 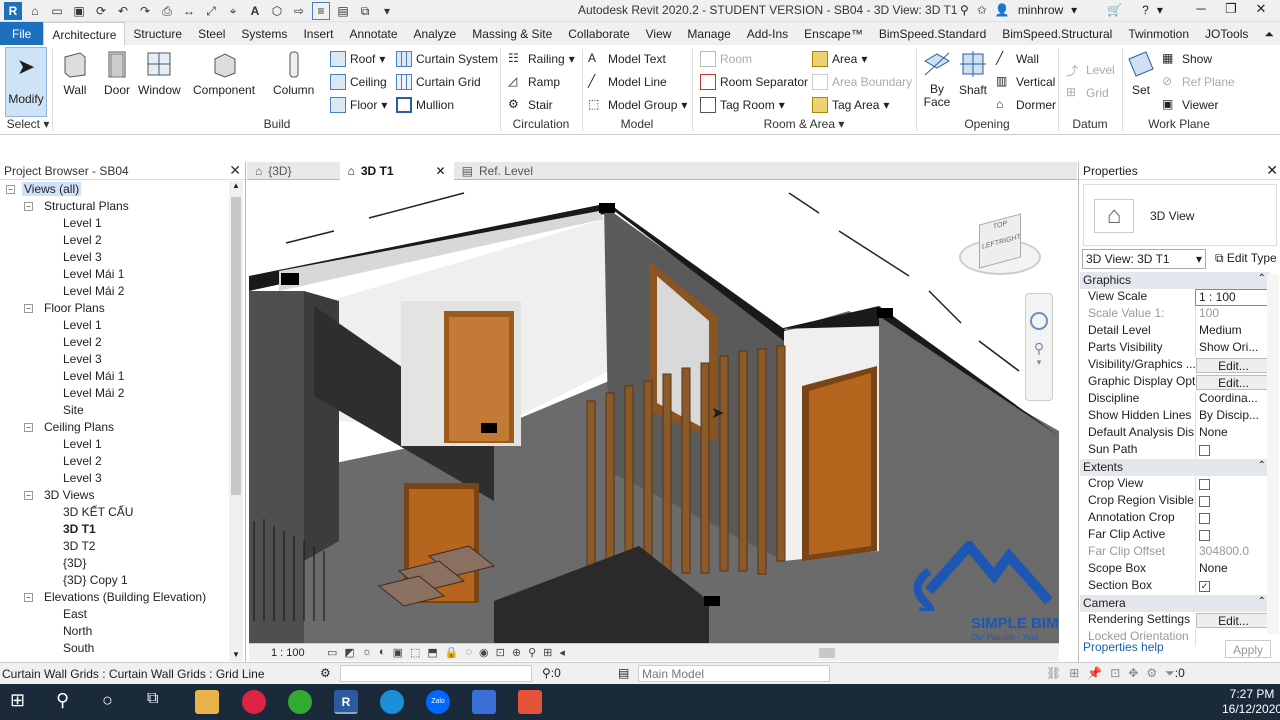 I want to click on tab-manage: Manage, so click(x=708, y=33).